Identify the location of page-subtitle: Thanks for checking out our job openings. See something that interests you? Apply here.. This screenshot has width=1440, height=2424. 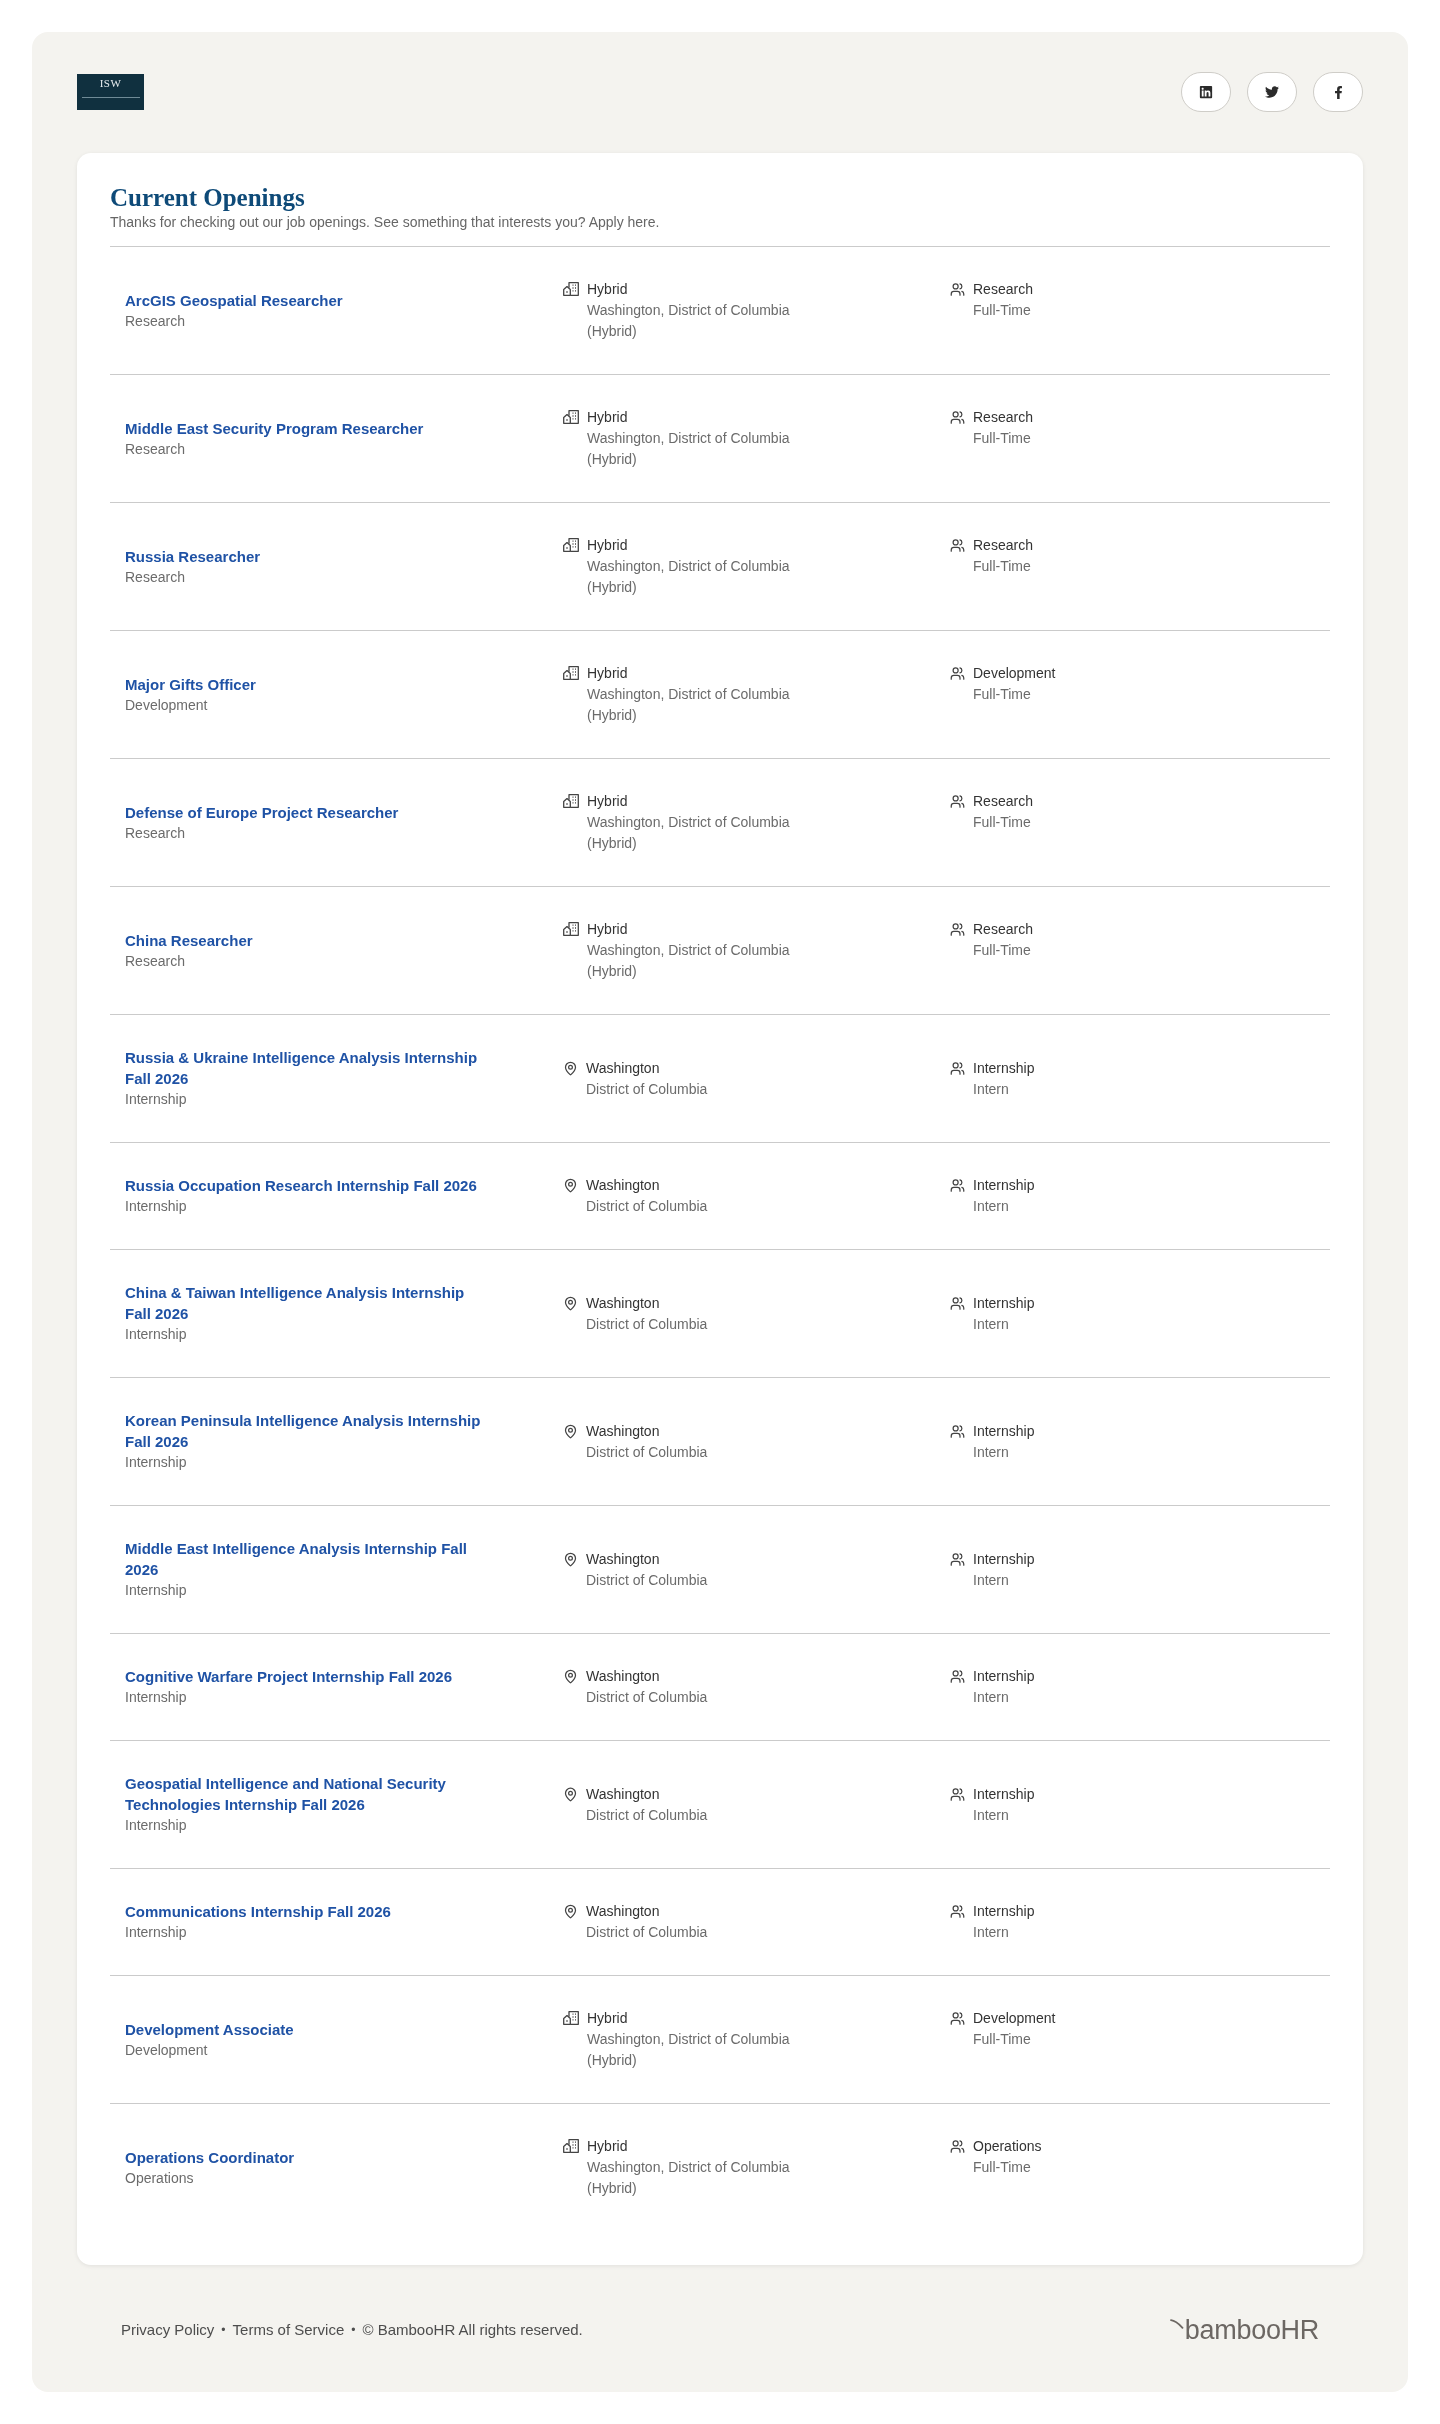
(385, 222).